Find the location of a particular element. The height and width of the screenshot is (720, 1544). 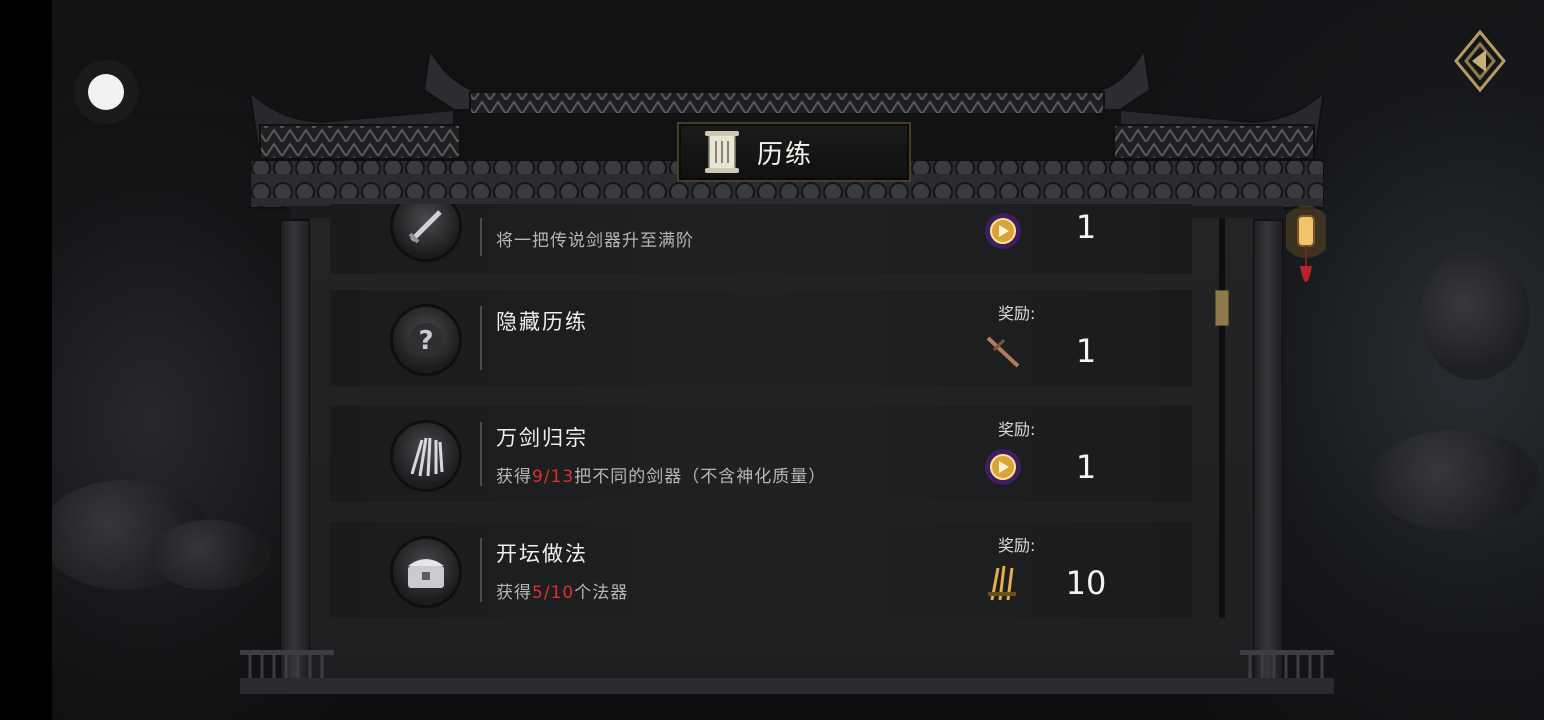

pavilion-base-railing is located at coordinates (787, 672).